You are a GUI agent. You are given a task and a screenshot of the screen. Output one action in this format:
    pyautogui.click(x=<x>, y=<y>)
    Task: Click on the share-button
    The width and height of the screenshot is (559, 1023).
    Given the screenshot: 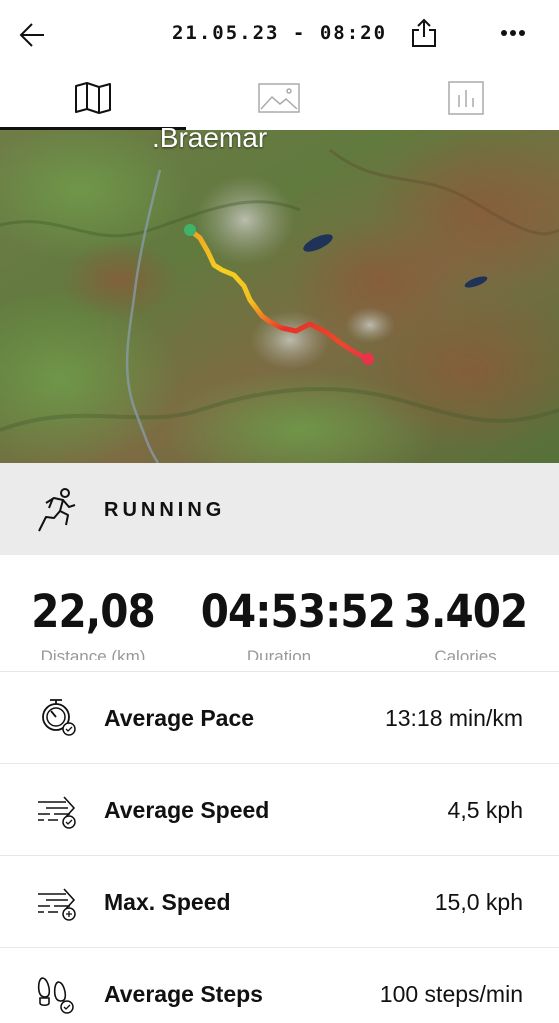 What is the action you would take?
    pyautogui.click(x=424, y=33)
    